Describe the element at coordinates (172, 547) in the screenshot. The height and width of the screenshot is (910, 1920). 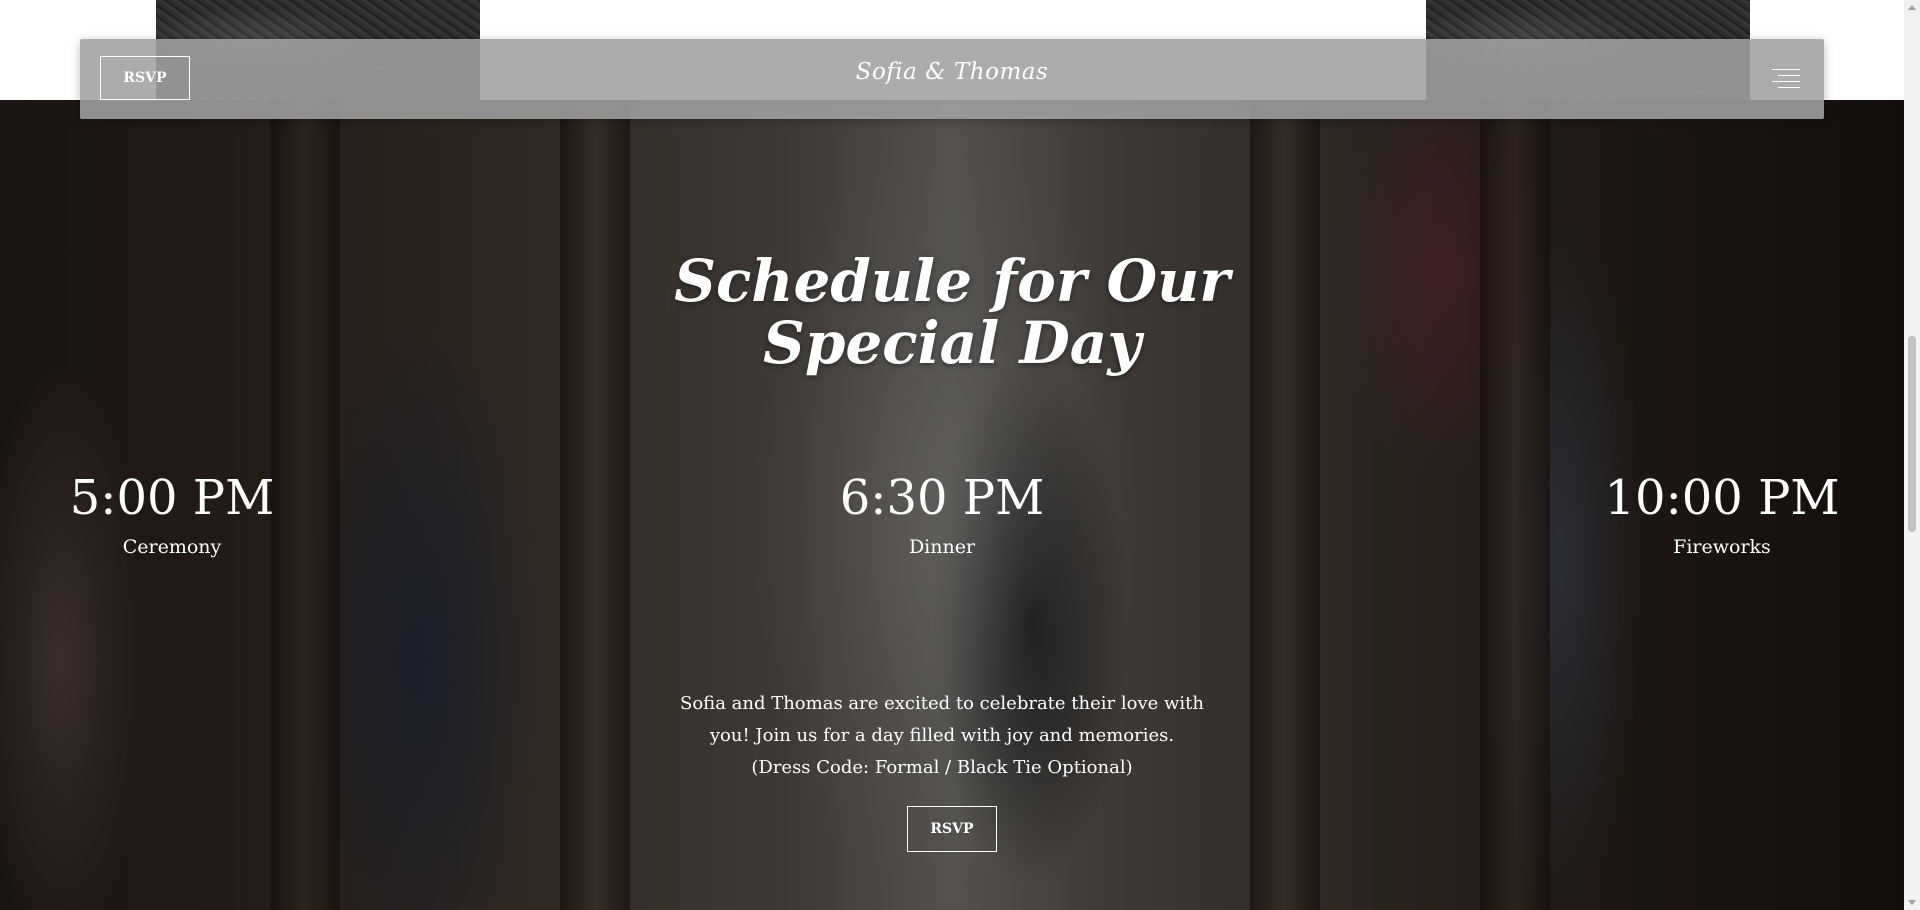
I see `event-label: Ceremony` at that location.